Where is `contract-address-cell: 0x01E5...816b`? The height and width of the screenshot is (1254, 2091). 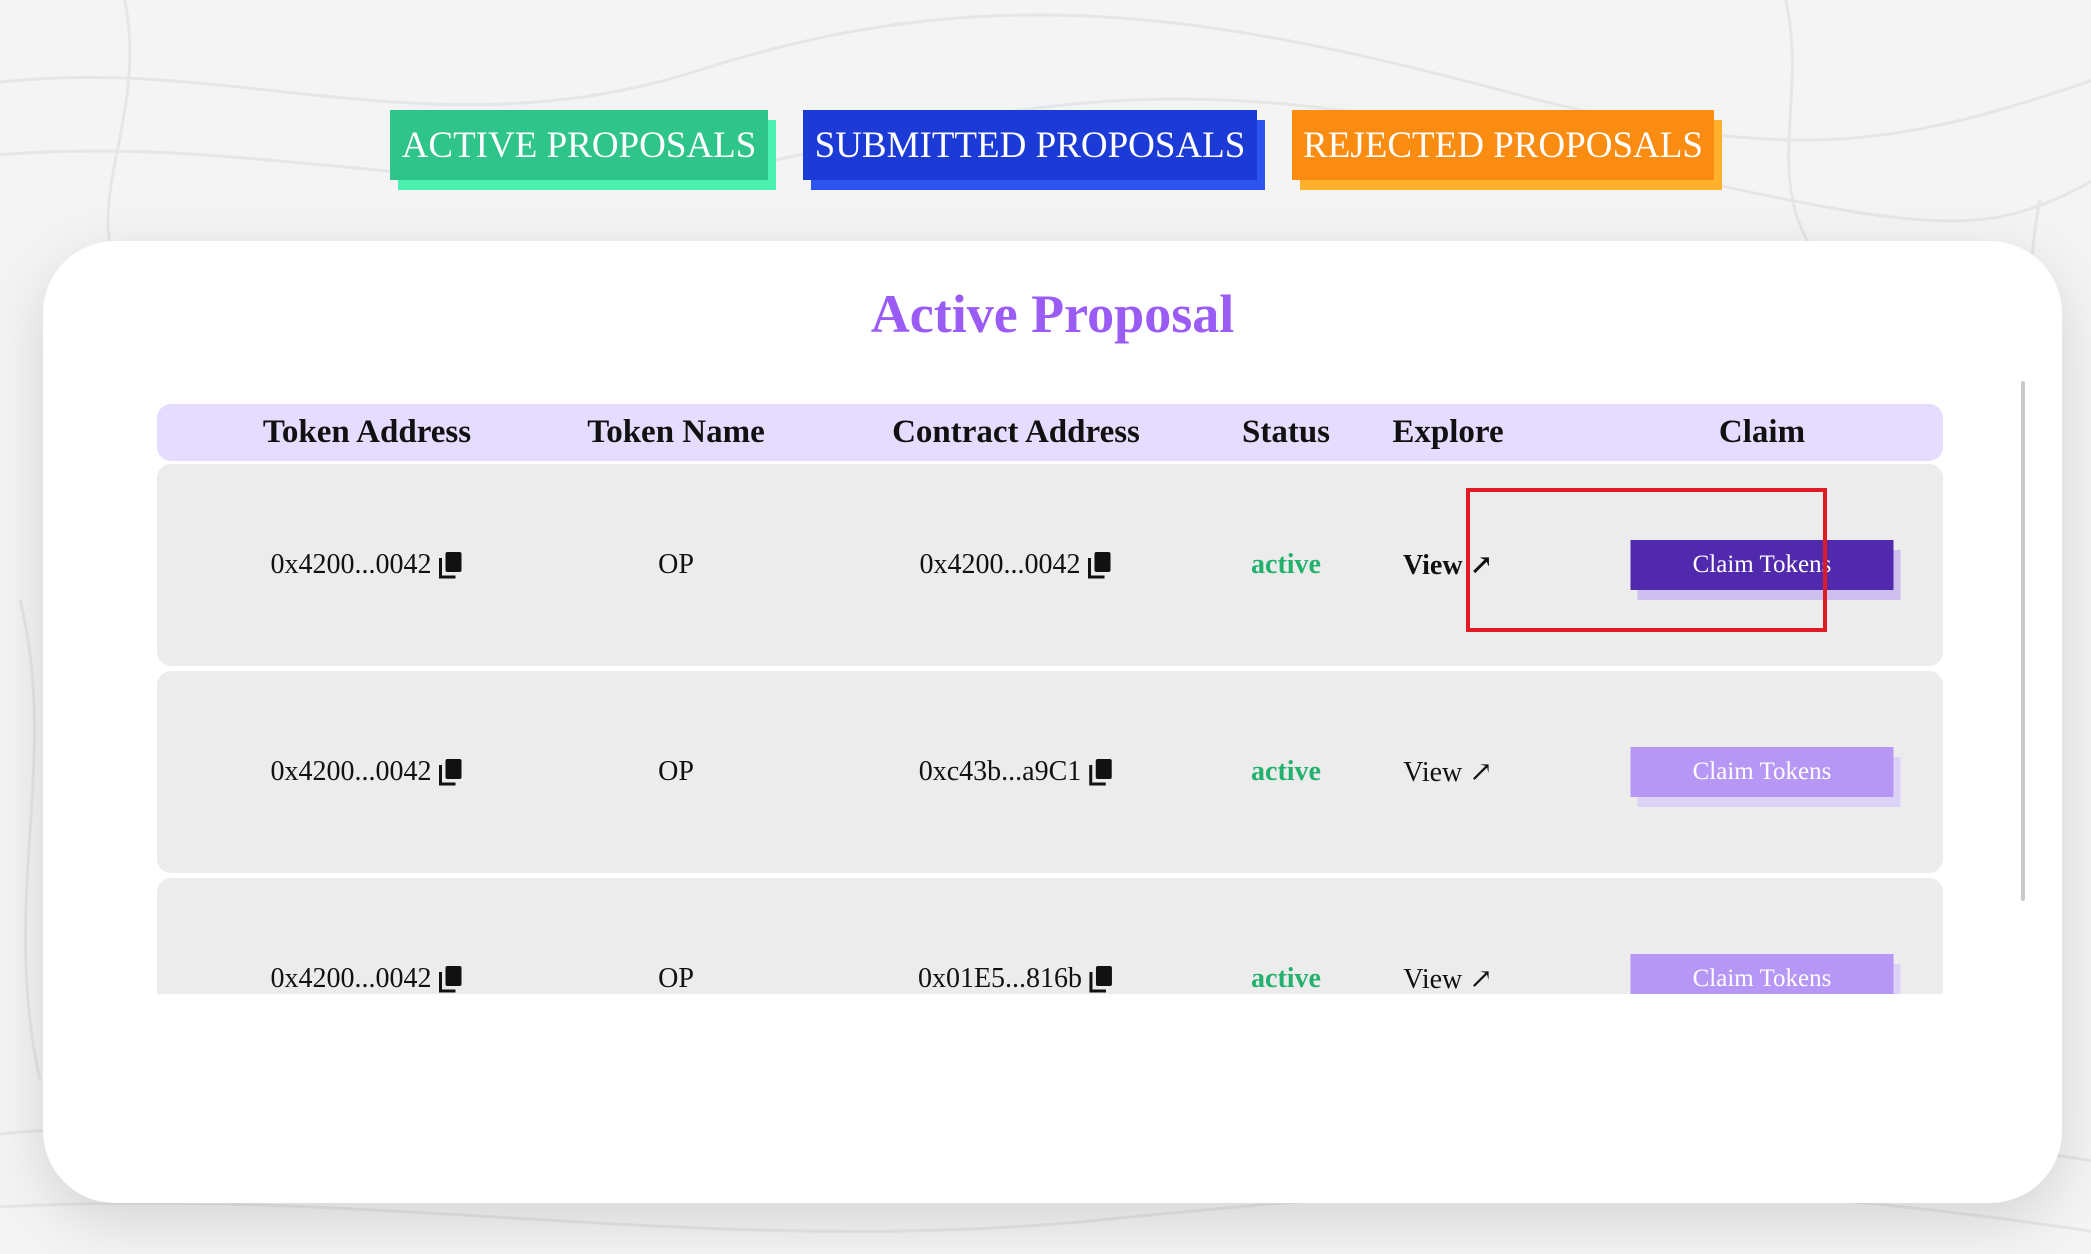 contract-address-cell: 0x01E5...816b is located at coordinates (1016, 936).